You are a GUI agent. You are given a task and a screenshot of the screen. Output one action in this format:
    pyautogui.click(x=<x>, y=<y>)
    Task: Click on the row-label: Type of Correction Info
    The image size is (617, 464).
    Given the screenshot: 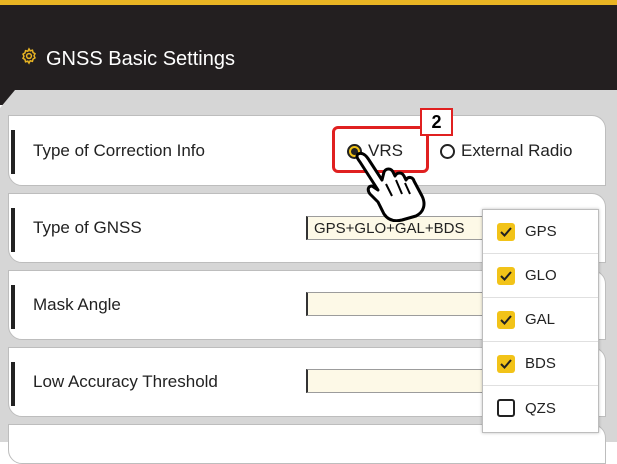 What is the action you would take?
    pyautogui.click(x=119, y=150)
    